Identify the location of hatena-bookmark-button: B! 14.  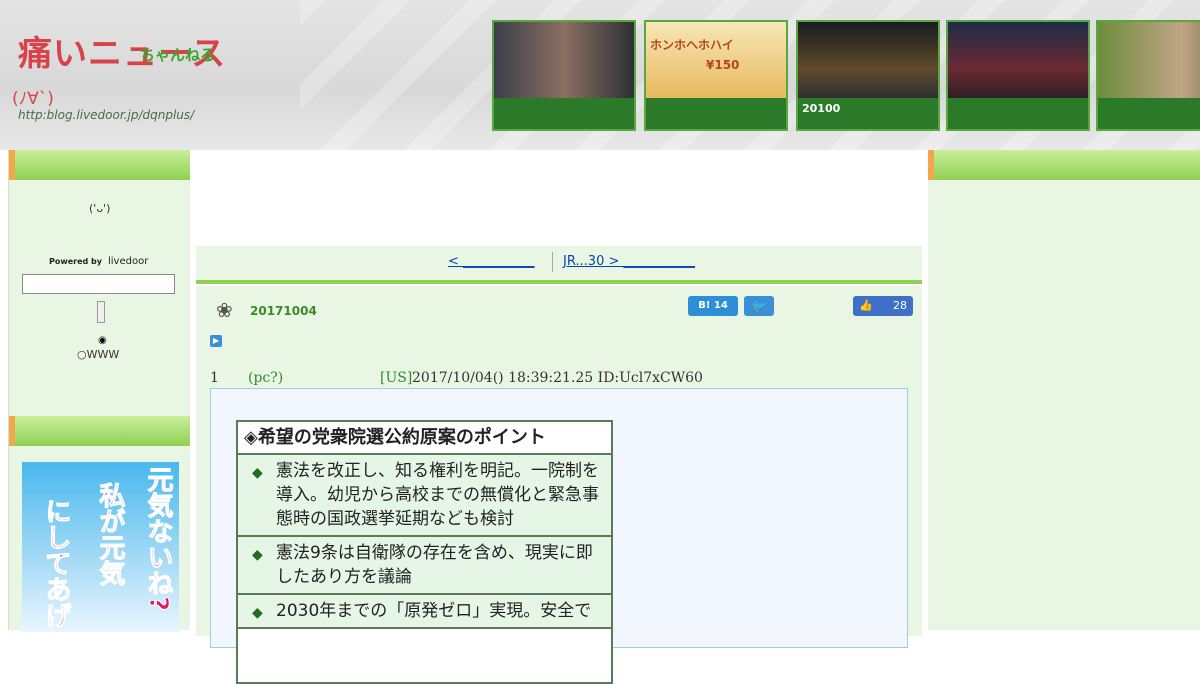
(713, 306).